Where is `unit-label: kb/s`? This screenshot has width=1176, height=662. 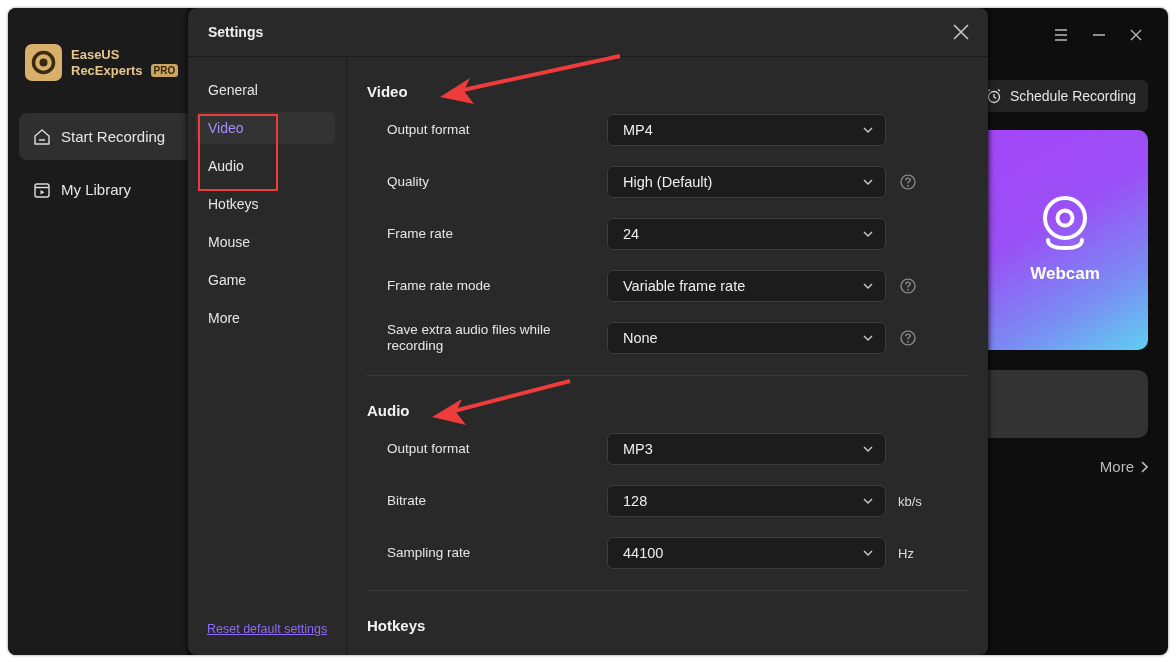 unit-label: kb/s is located at coordinates (910, 501).